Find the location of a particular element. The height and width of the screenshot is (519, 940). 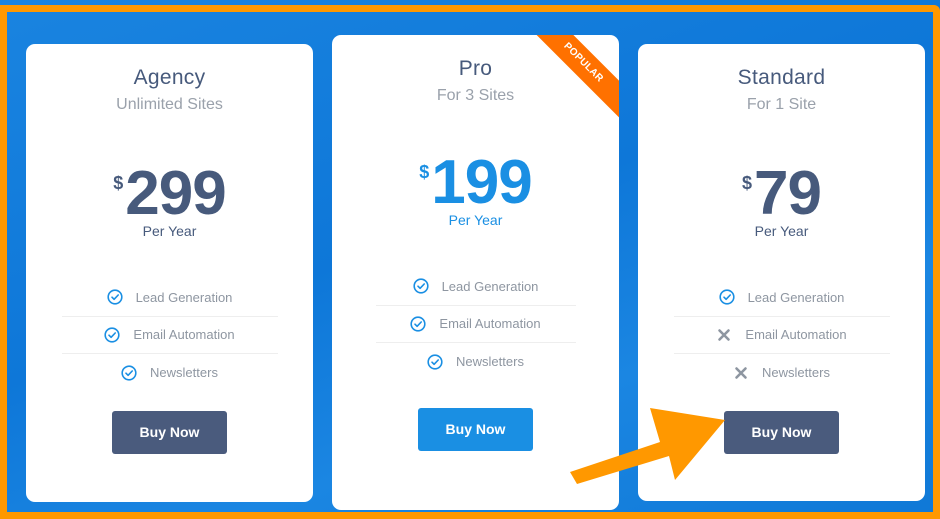

price: $ 79 is located at coordinates (781, 193).